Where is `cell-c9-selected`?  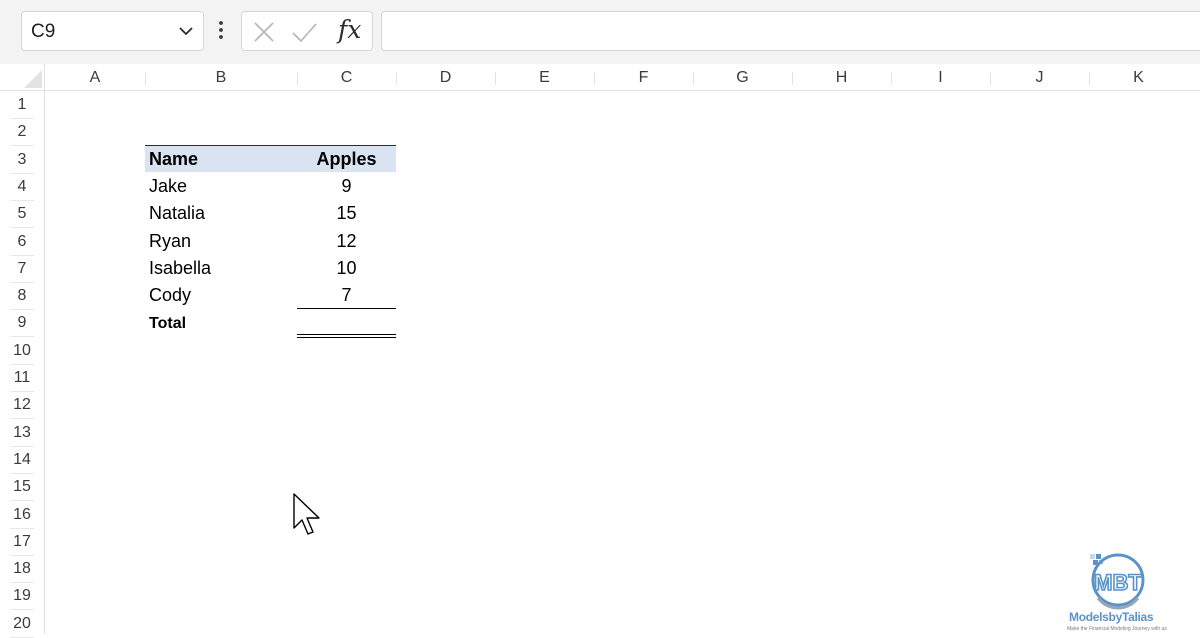 cell-c9-selected is located at coordinates (346, 323).